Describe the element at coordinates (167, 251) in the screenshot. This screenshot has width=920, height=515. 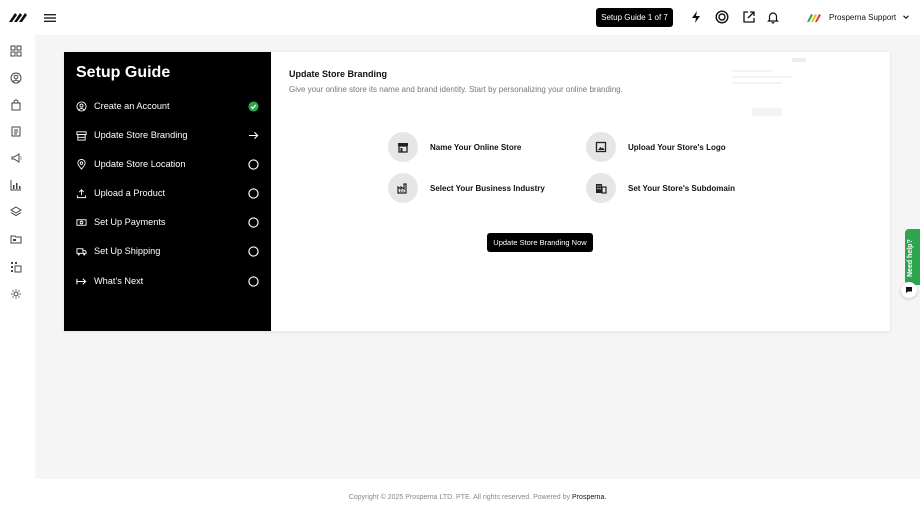
I see `step-set-up-shipping: Set Up Shipping` at that location.